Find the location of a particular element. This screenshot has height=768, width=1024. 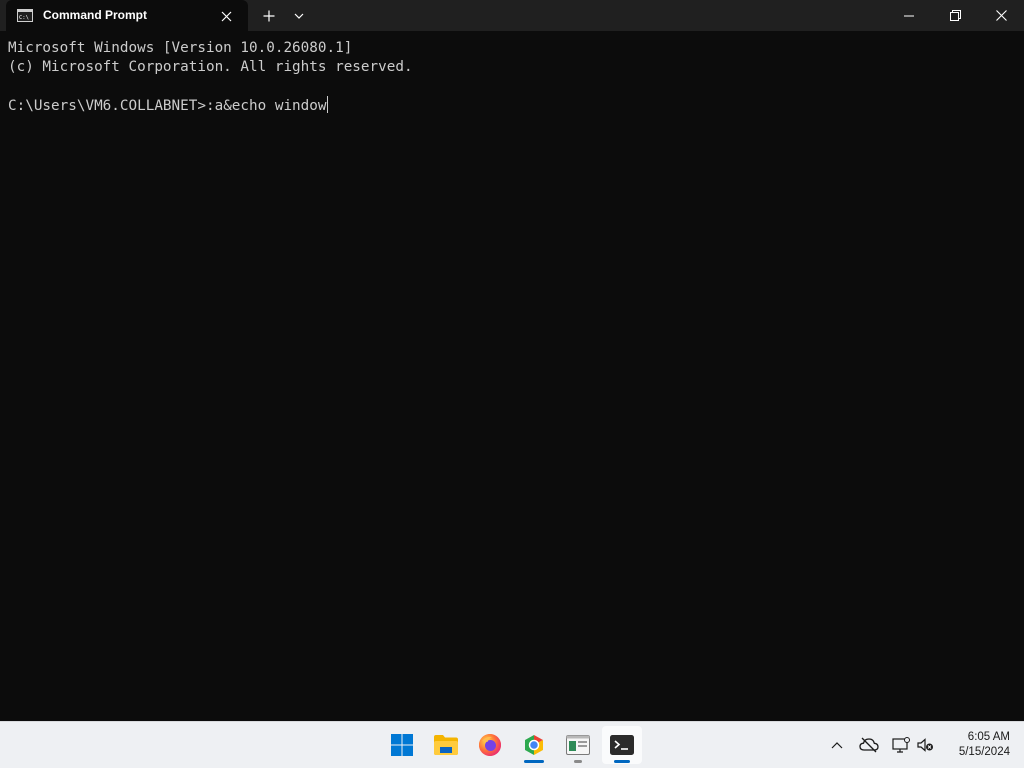

minimize-icon is located at coordinates (909, 15).